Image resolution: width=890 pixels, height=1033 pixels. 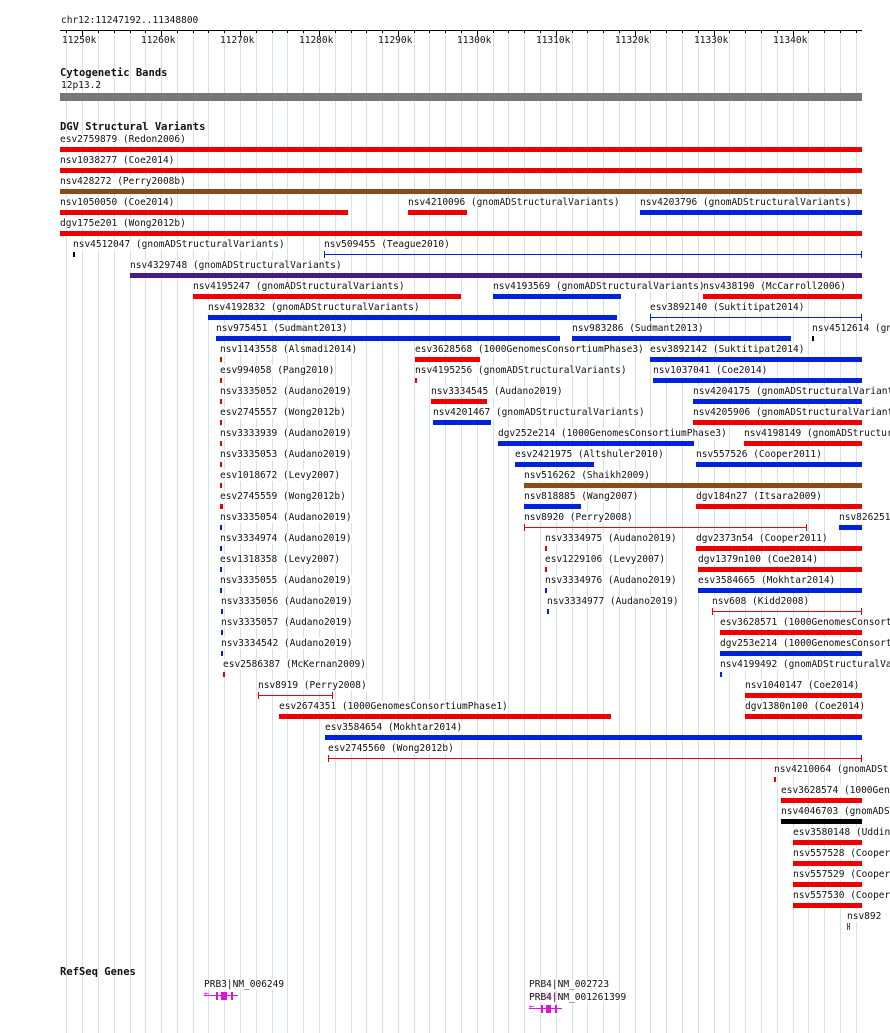 What do you see at coordinates (864, 916) in the screenshot?
I see `variant-label: nsv892` at bounding box center [864, 916].